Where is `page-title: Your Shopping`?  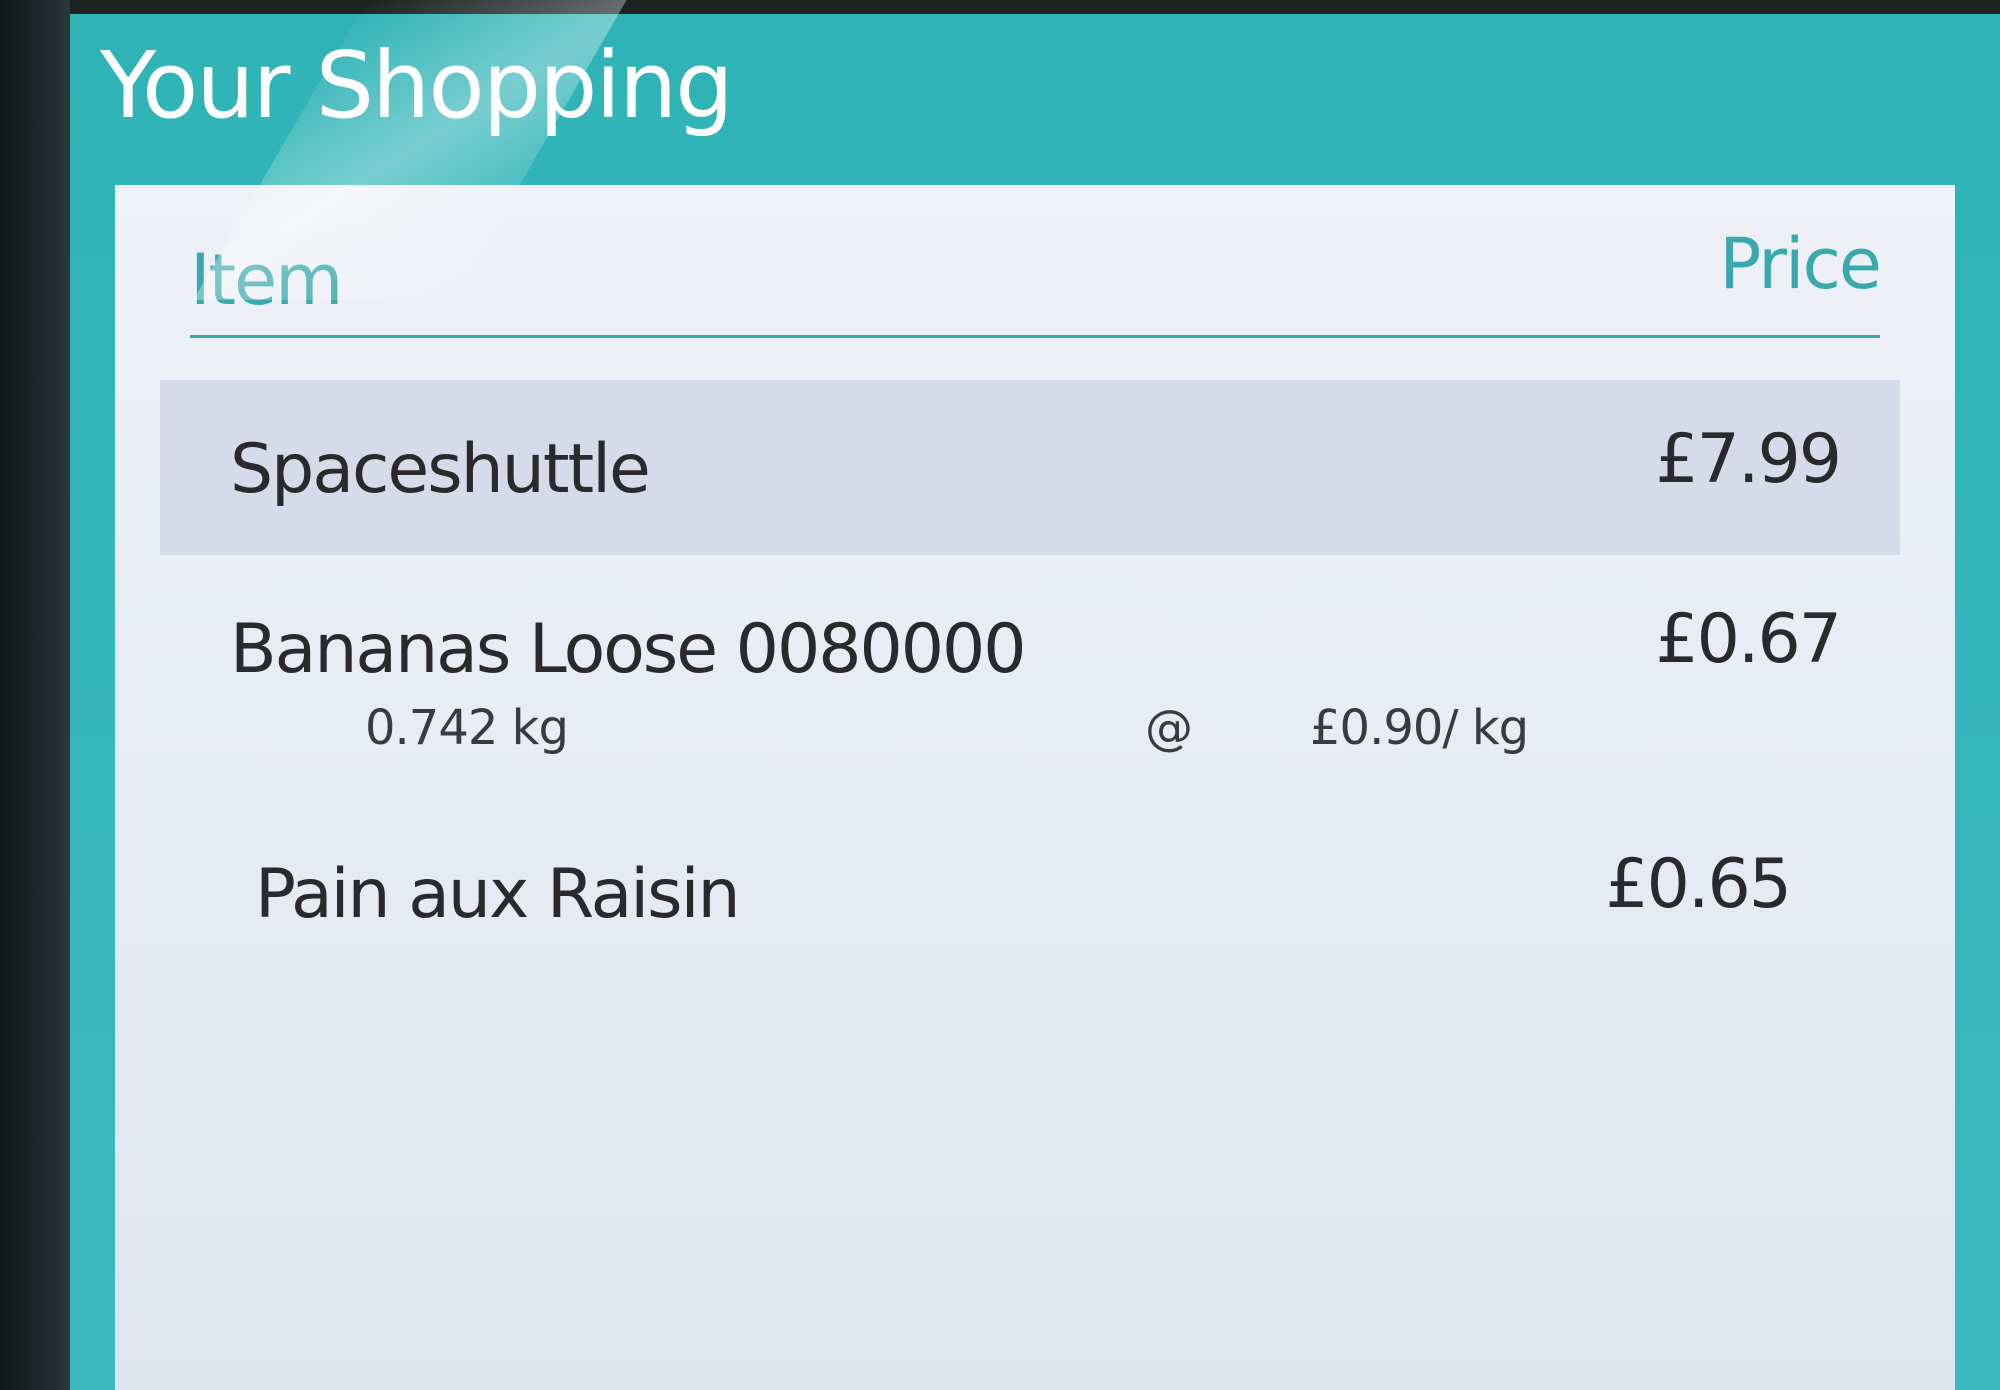 page-title: Your Shopping is located at coordinates (417, 85).